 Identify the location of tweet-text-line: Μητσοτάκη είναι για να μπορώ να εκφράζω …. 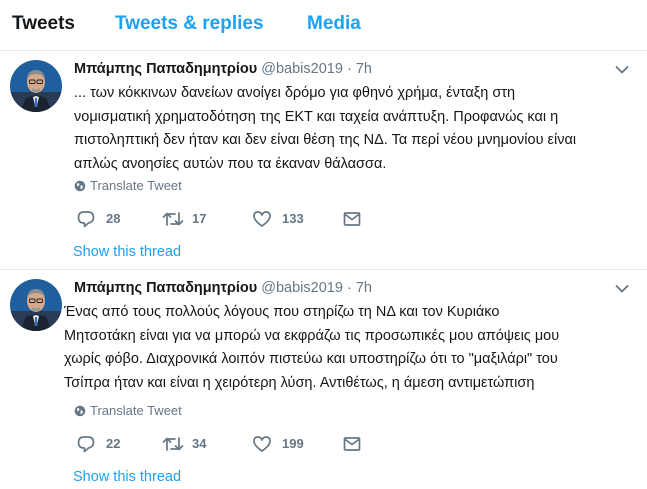
(312, 335).